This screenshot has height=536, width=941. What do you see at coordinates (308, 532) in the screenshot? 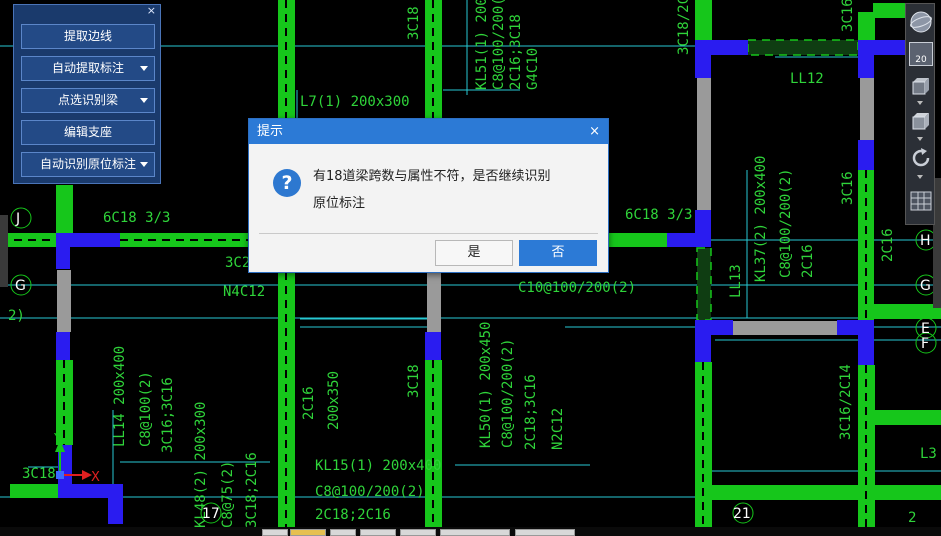
I see `bottom-tab-active` at bounding box center [308, 532].